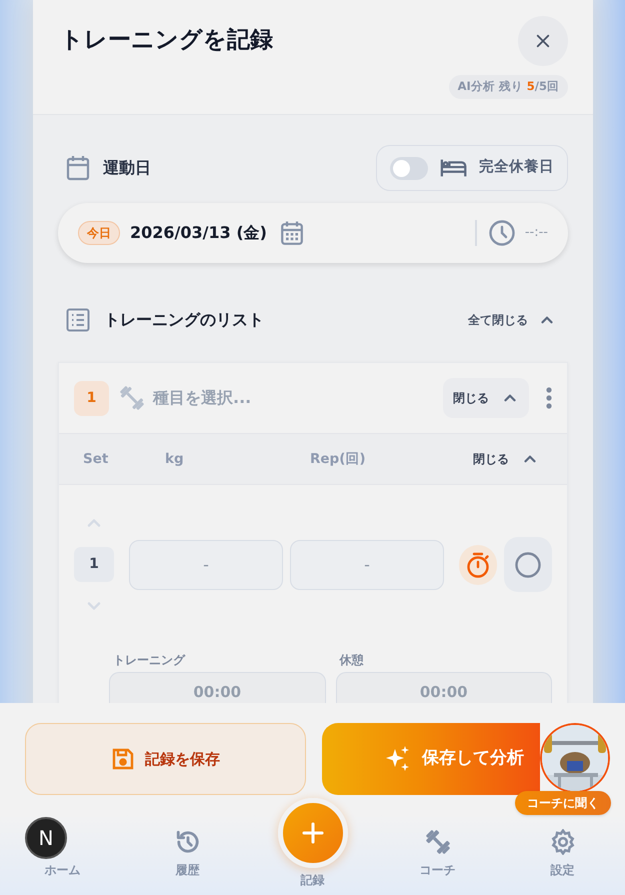 The height and width of the screenshot is (895, 625). Describe the element at coordinates (472, 168) in the screenshot. I see `rest-day-toggle: 完全休養日` at that location.